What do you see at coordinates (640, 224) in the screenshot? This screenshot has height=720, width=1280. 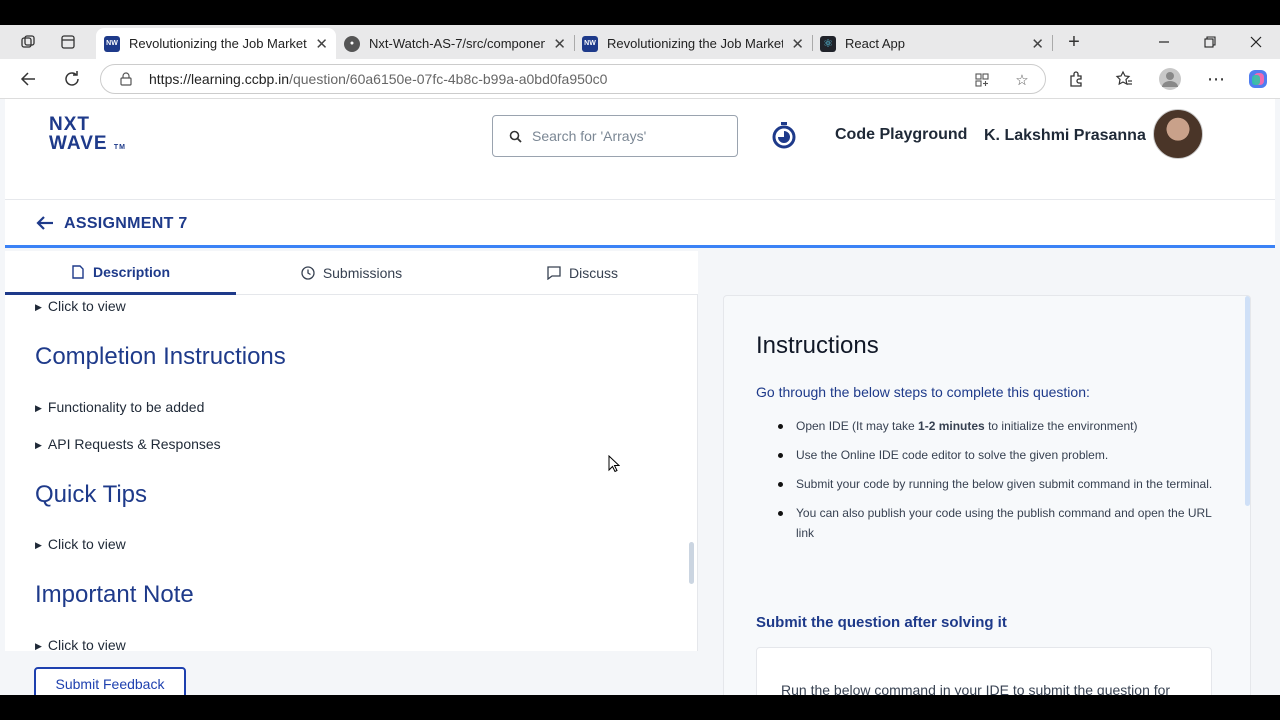 I see `assignment-bar: ASSIGNMENT 7` at bounding box center [640, 224].